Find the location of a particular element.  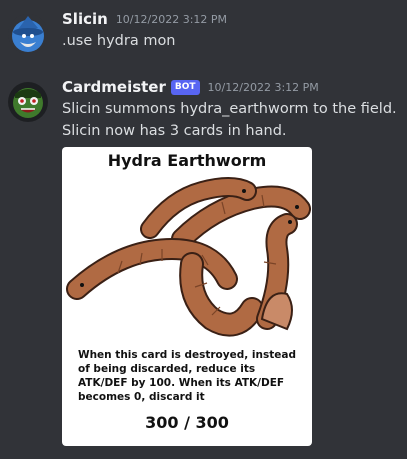

message-content: Slicin 10/12/2022 3:12 PM .use hydra mon is located at coordinates (231, 30).